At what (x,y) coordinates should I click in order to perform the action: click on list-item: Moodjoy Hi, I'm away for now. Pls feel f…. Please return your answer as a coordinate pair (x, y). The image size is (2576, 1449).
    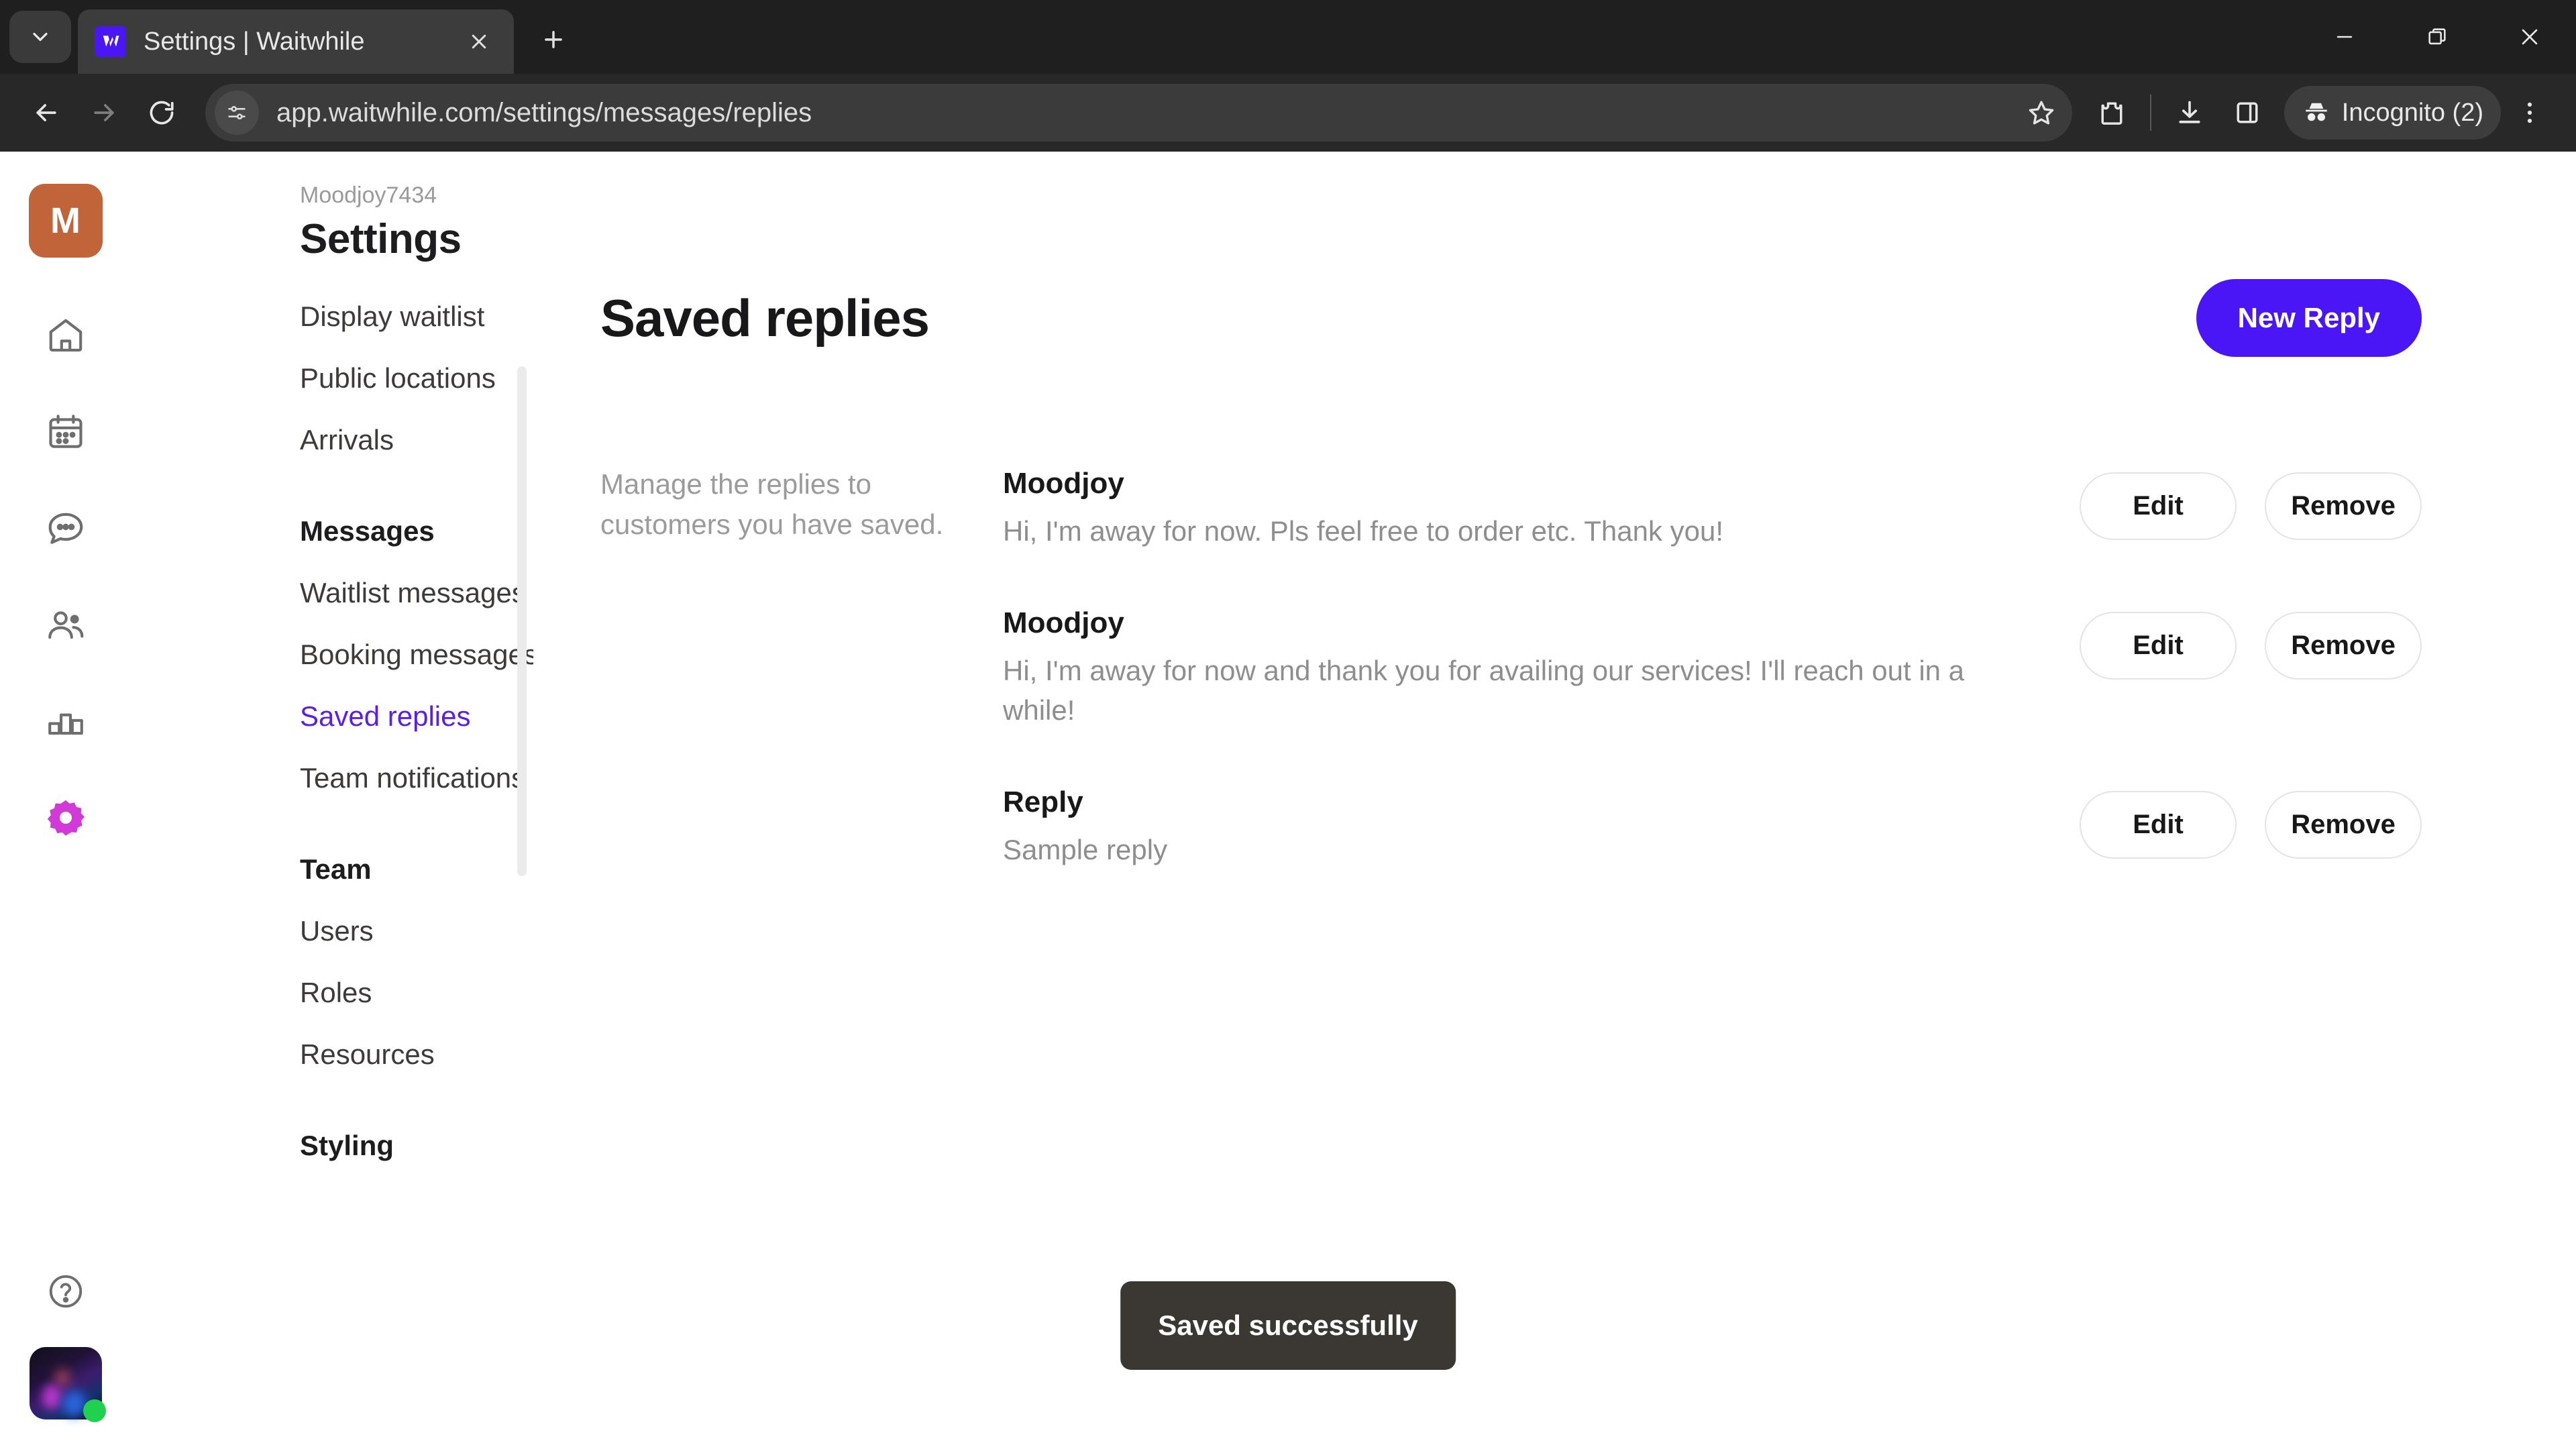
    Looking at the image, I should click on (1712, 507).